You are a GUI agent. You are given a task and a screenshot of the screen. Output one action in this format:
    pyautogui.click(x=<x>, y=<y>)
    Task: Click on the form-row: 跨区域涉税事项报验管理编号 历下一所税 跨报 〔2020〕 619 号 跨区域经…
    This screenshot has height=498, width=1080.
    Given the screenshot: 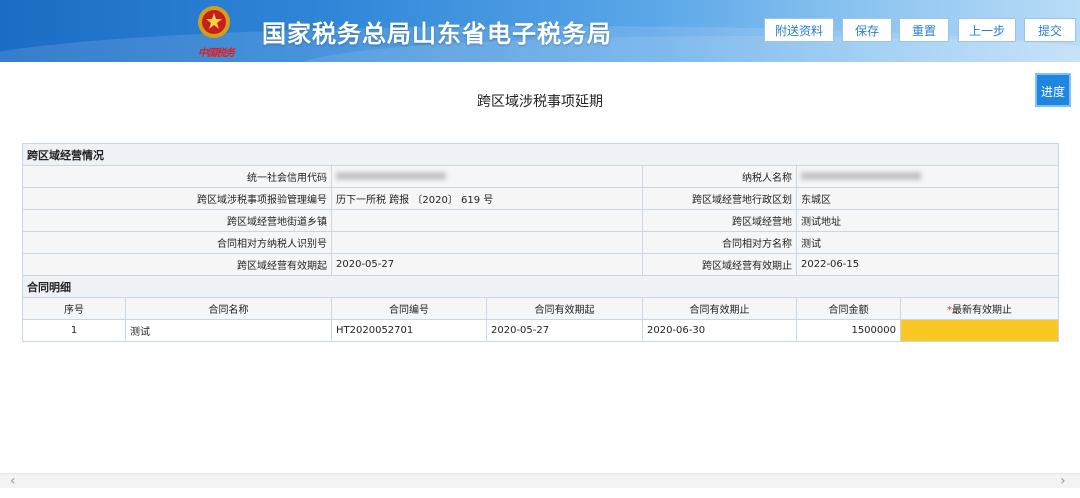 What is the action you would take?
    pyautogui.click(x=541, y=198)
    